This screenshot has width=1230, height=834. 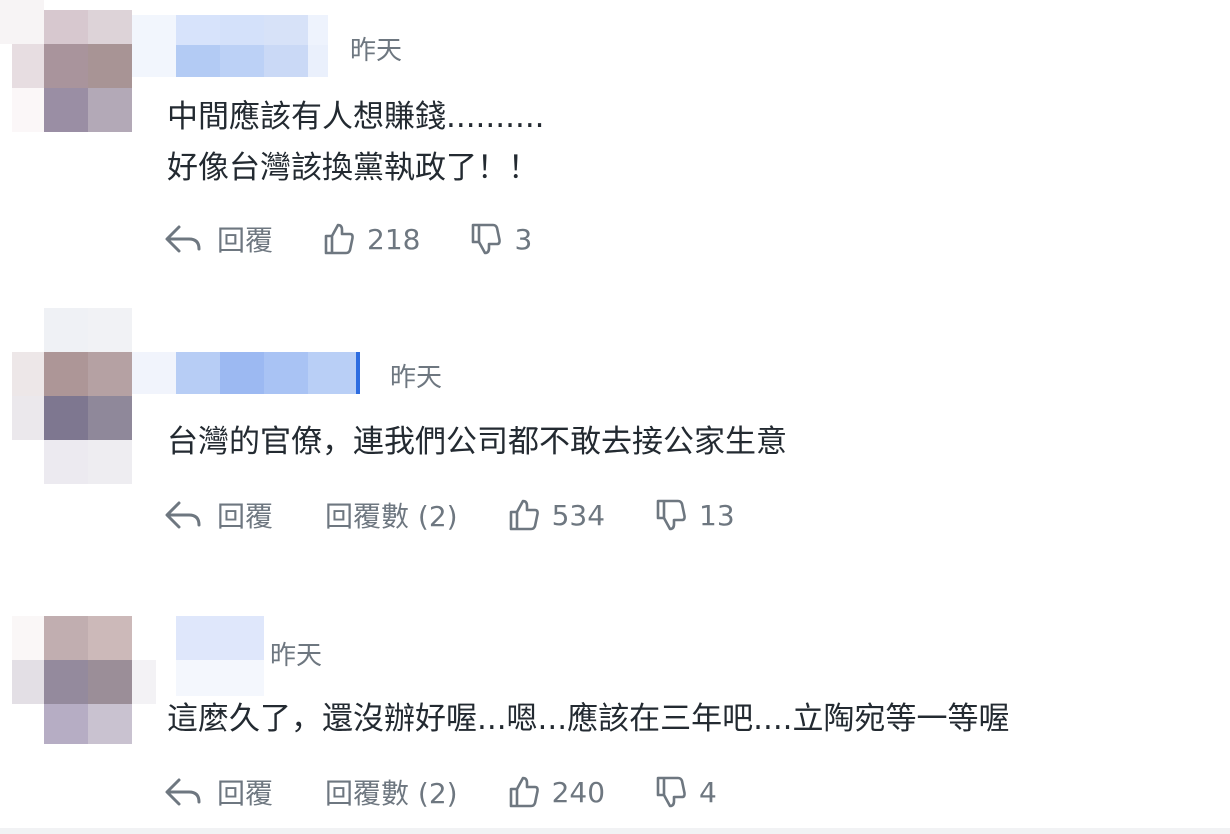 I want to click on like-button: 240, so click(x=556, y=792).